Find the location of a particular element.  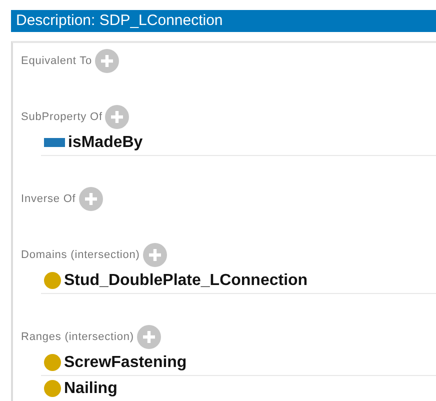

property-icon is located at coordinates (54, 142).